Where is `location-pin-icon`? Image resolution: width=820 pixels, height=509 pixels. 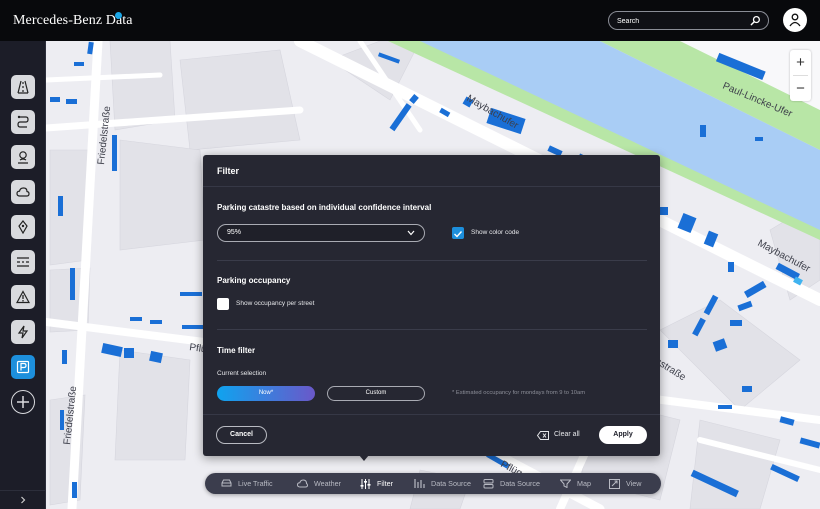 location-pin-icon is located at coordinates (23, 227).